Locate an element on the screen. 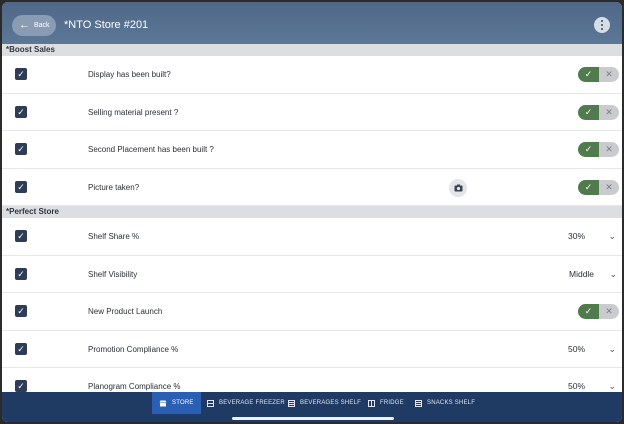 This screenshot has height=424, width=624. dropdown-value: 30% is located at coordinates (577, 236).